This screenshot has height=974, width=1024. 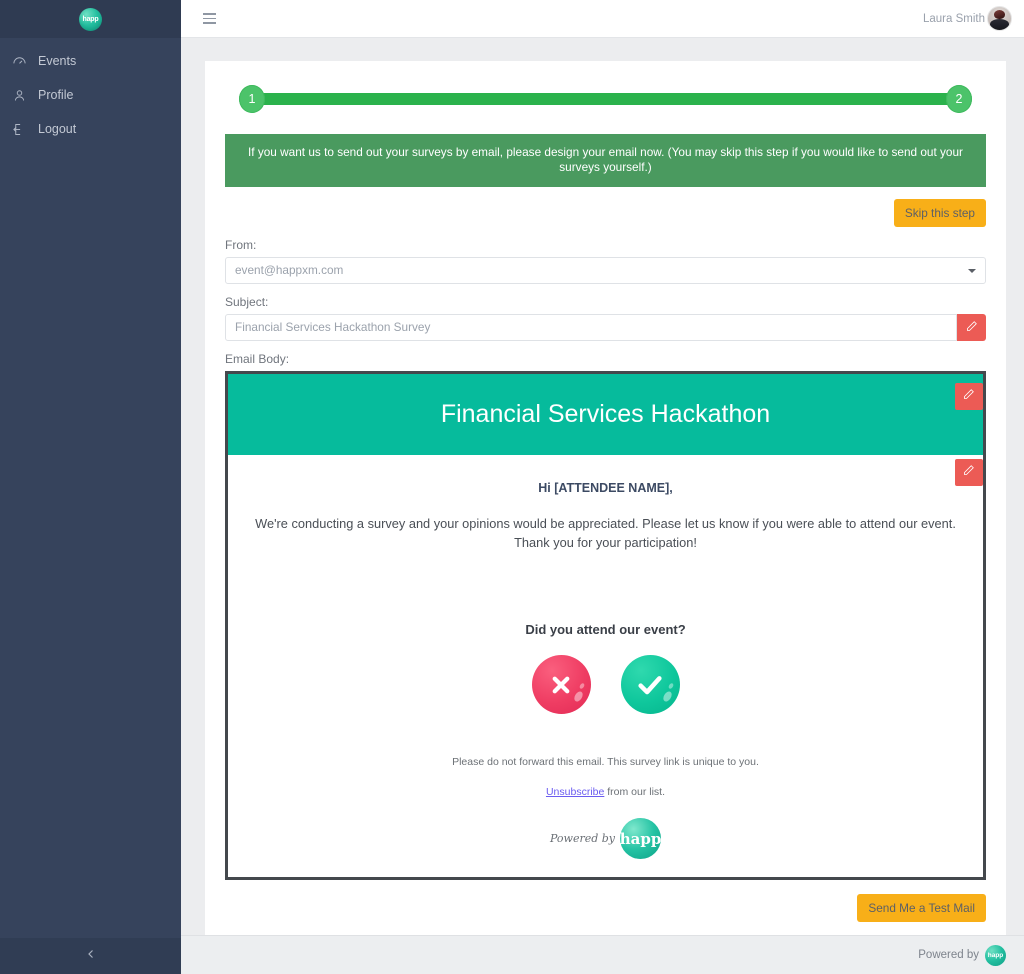 What do you see at coordinates (57, 60) in the screenshot?
I see `sidebar-item-label-events: Events` at bounding box center [57, 60].